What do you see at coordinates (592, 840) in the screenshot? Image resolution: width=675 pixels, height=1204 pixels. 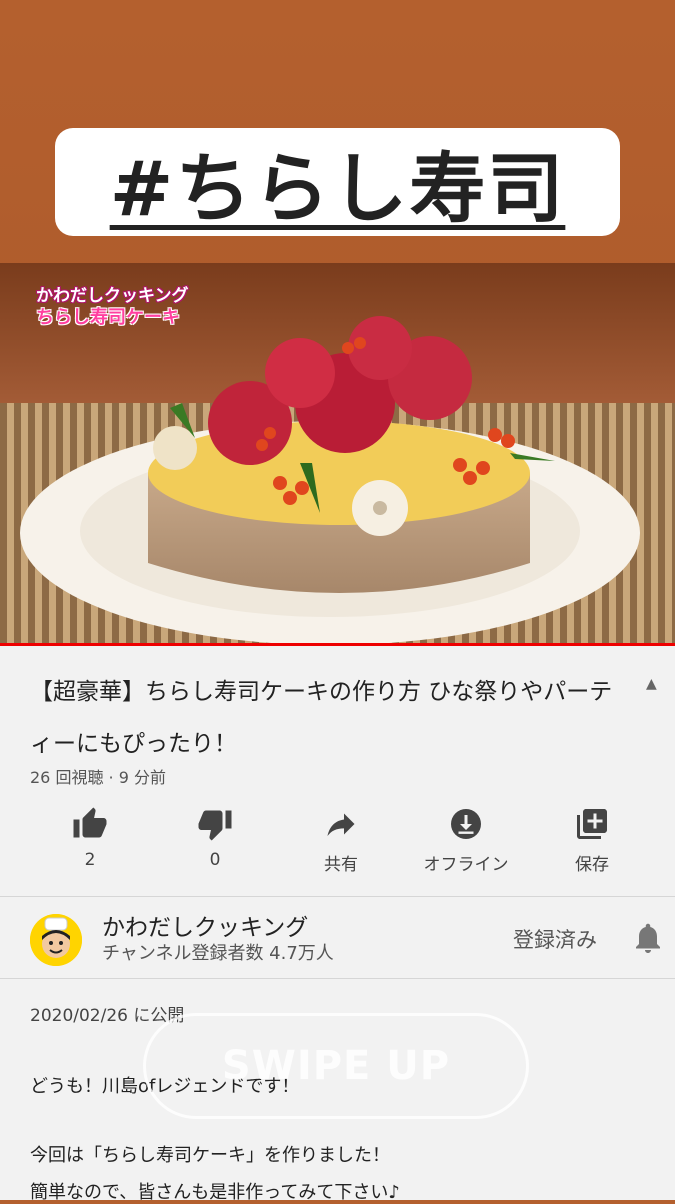 I see `save-button: 保存` at bounding box center [592, 840].